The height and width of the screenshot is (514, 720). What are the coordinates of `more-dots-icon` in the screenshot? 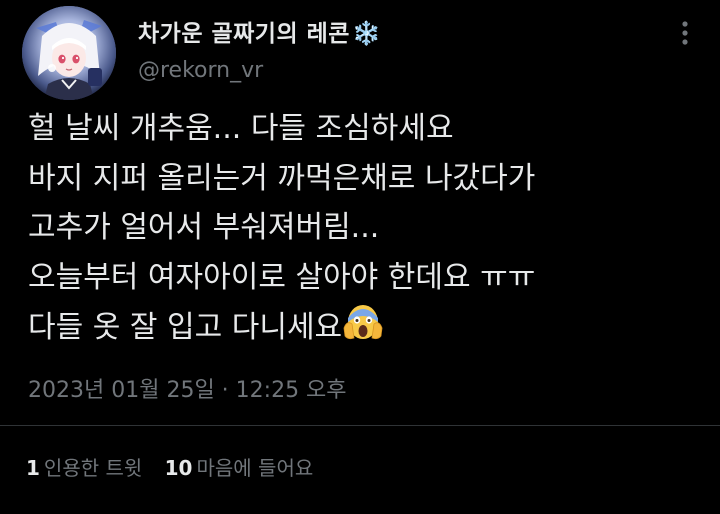 It's located at (685, 33).